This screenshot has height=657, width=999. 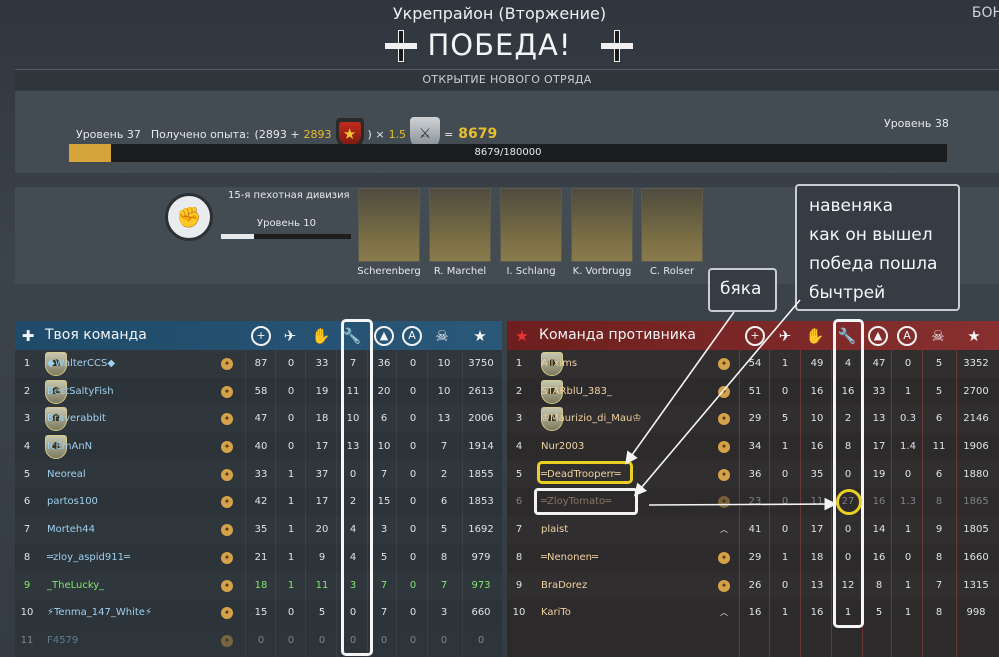 I want to click on stat-cell: 19, so click(x=879, y=474).